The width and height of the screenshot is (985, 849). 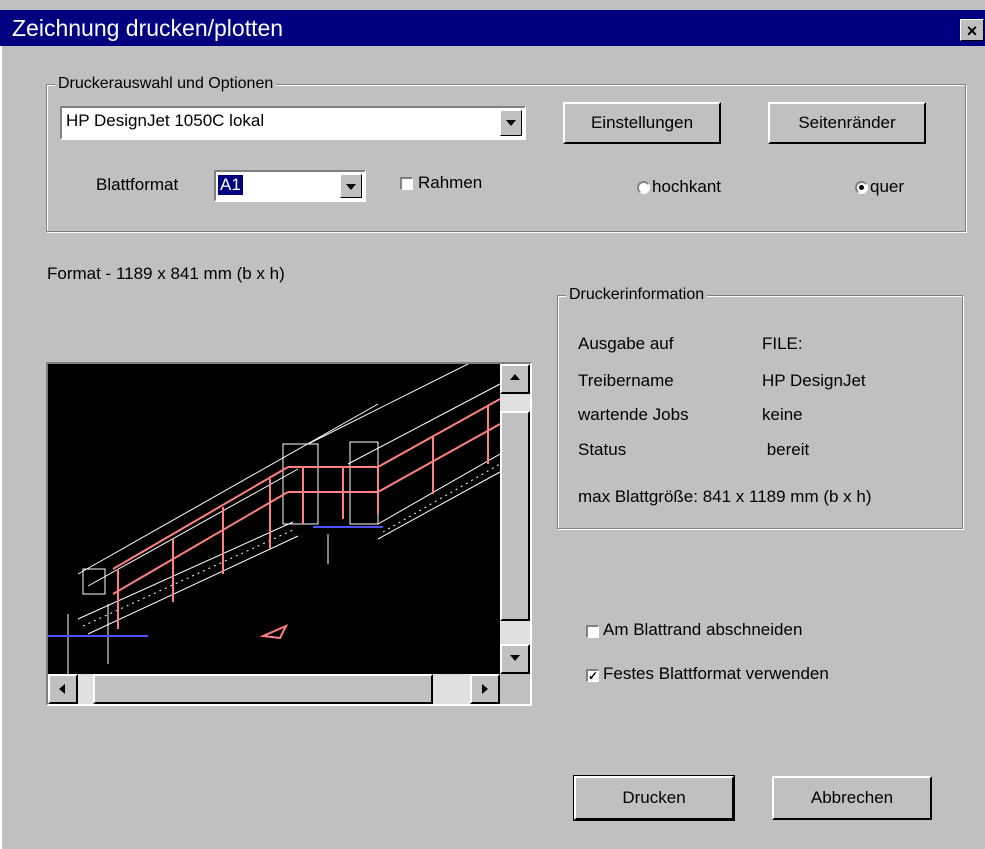 I want to click on settings-button-label: Einstellungen, so click(x=642, y=122).